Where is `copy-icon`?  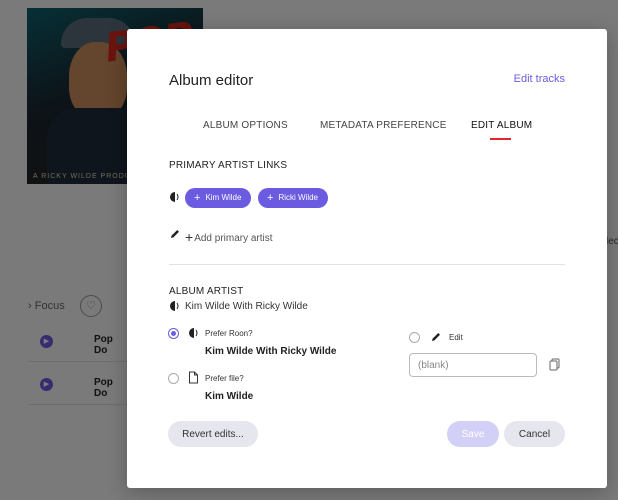 copy-icon is located at coordinates (554, 364).